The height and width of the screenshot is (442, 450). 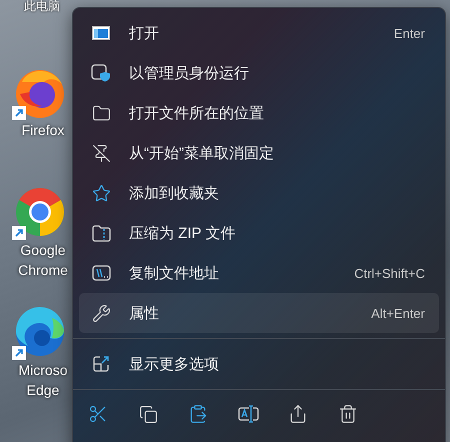 I want to click on unpin-icon, so click(x=101, y=153).